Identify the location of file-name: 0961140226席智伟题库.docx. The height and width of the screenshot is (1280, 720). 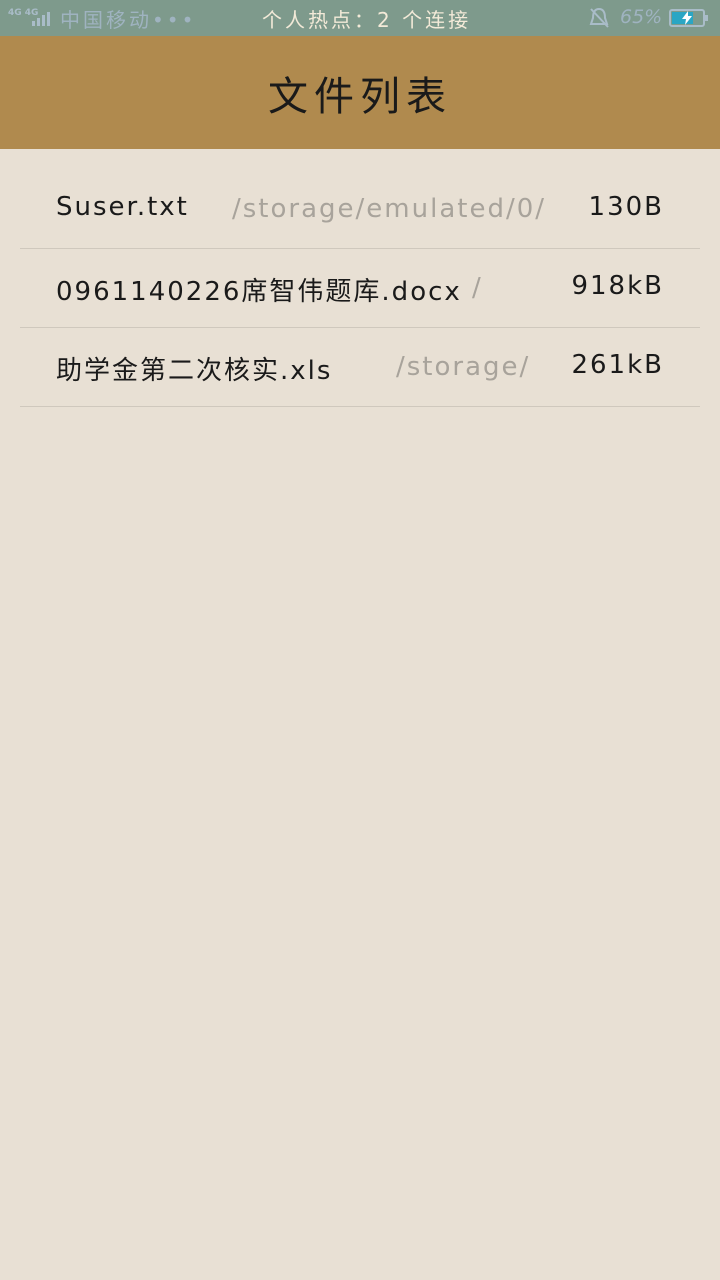
(259, 292).